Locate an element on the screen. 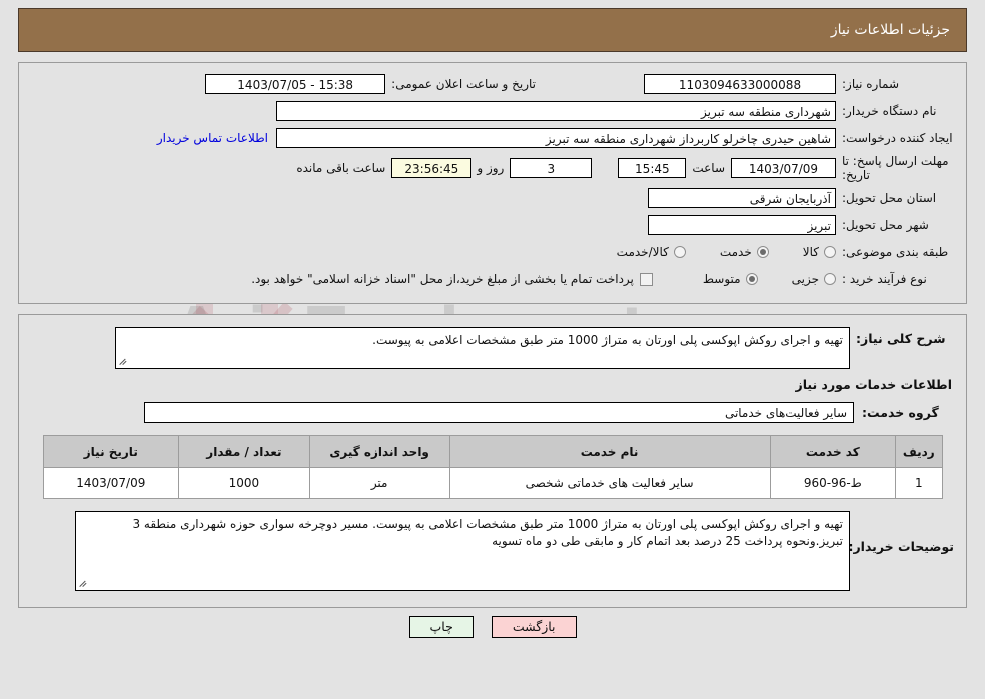 Image resolution: width=985 pixels, height=699 pixels. column-header-service-name: نام خدمت is located at coordinates (609, 451).